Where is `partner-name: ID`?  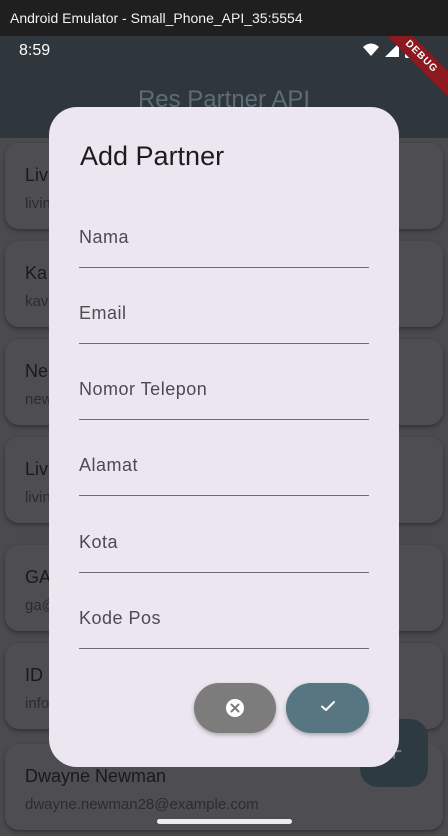
partner-name: ID is located at coordinates (34, 675).